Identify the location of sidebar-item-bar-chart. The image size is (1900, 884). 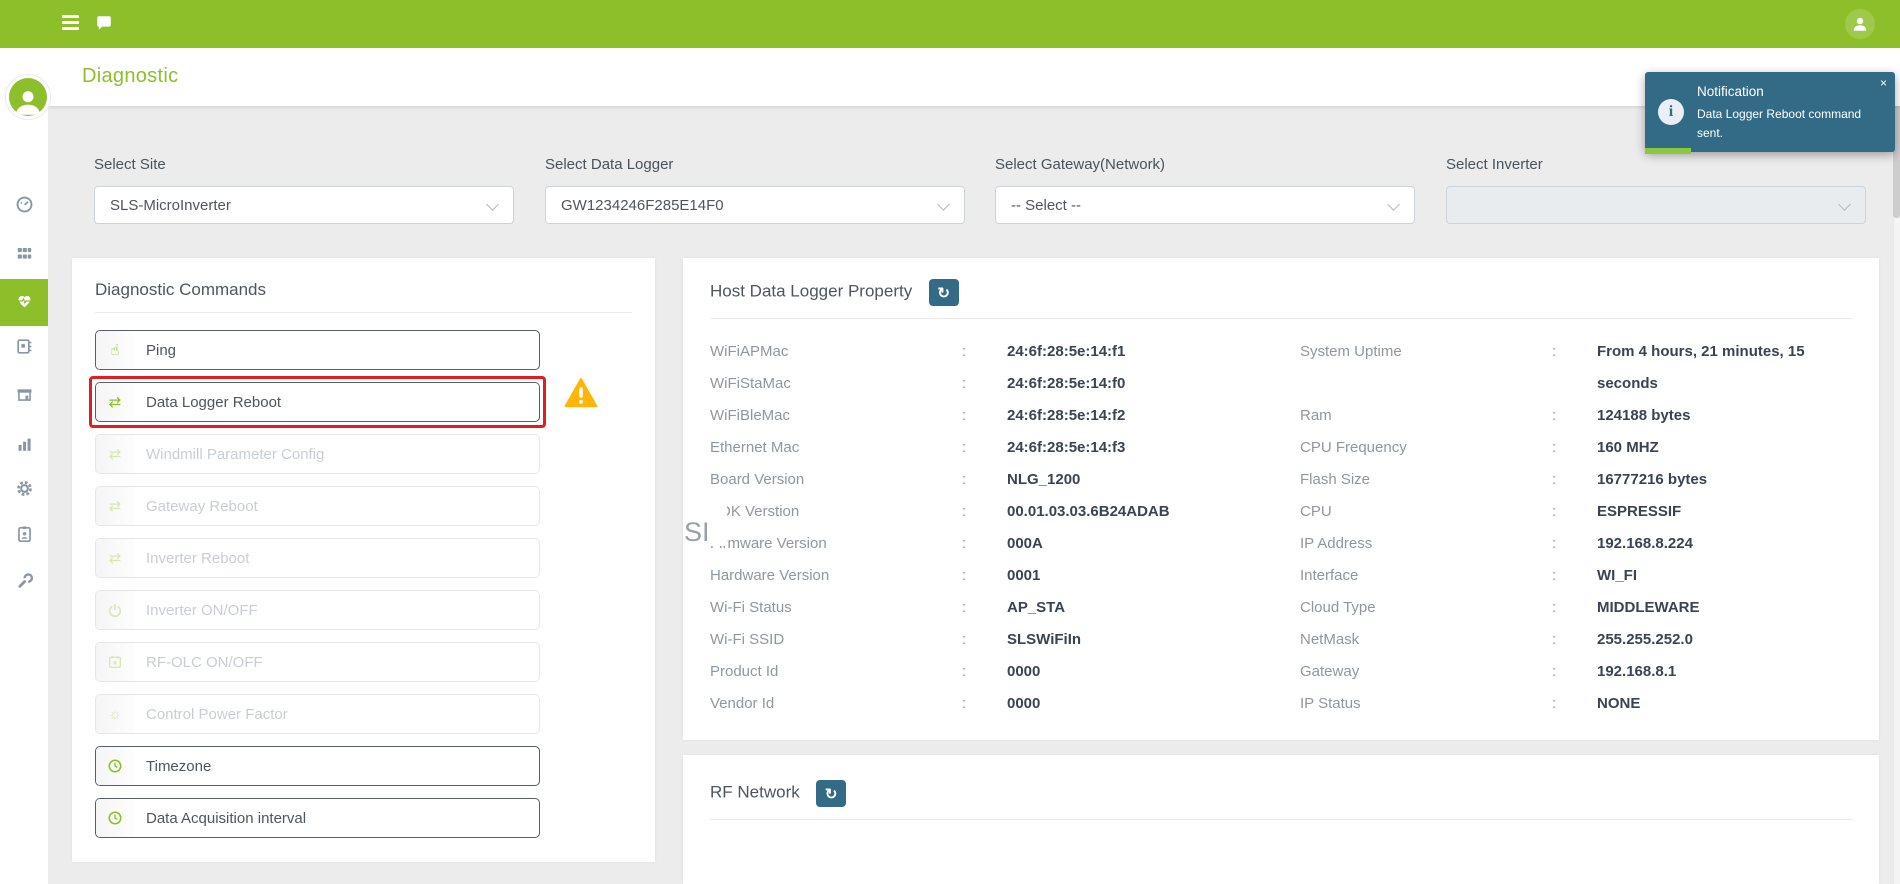
(24, 447).